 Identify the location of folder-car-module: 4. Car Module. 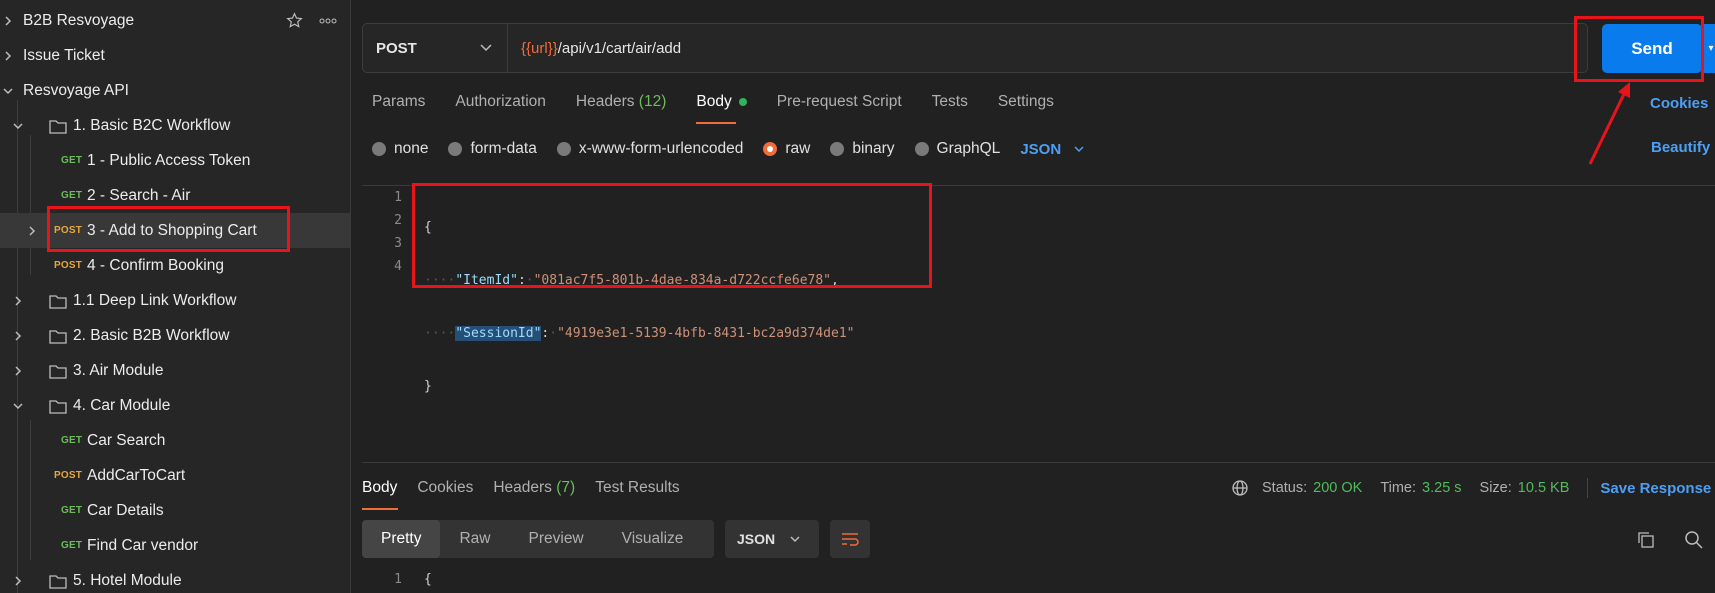
(175, 405).